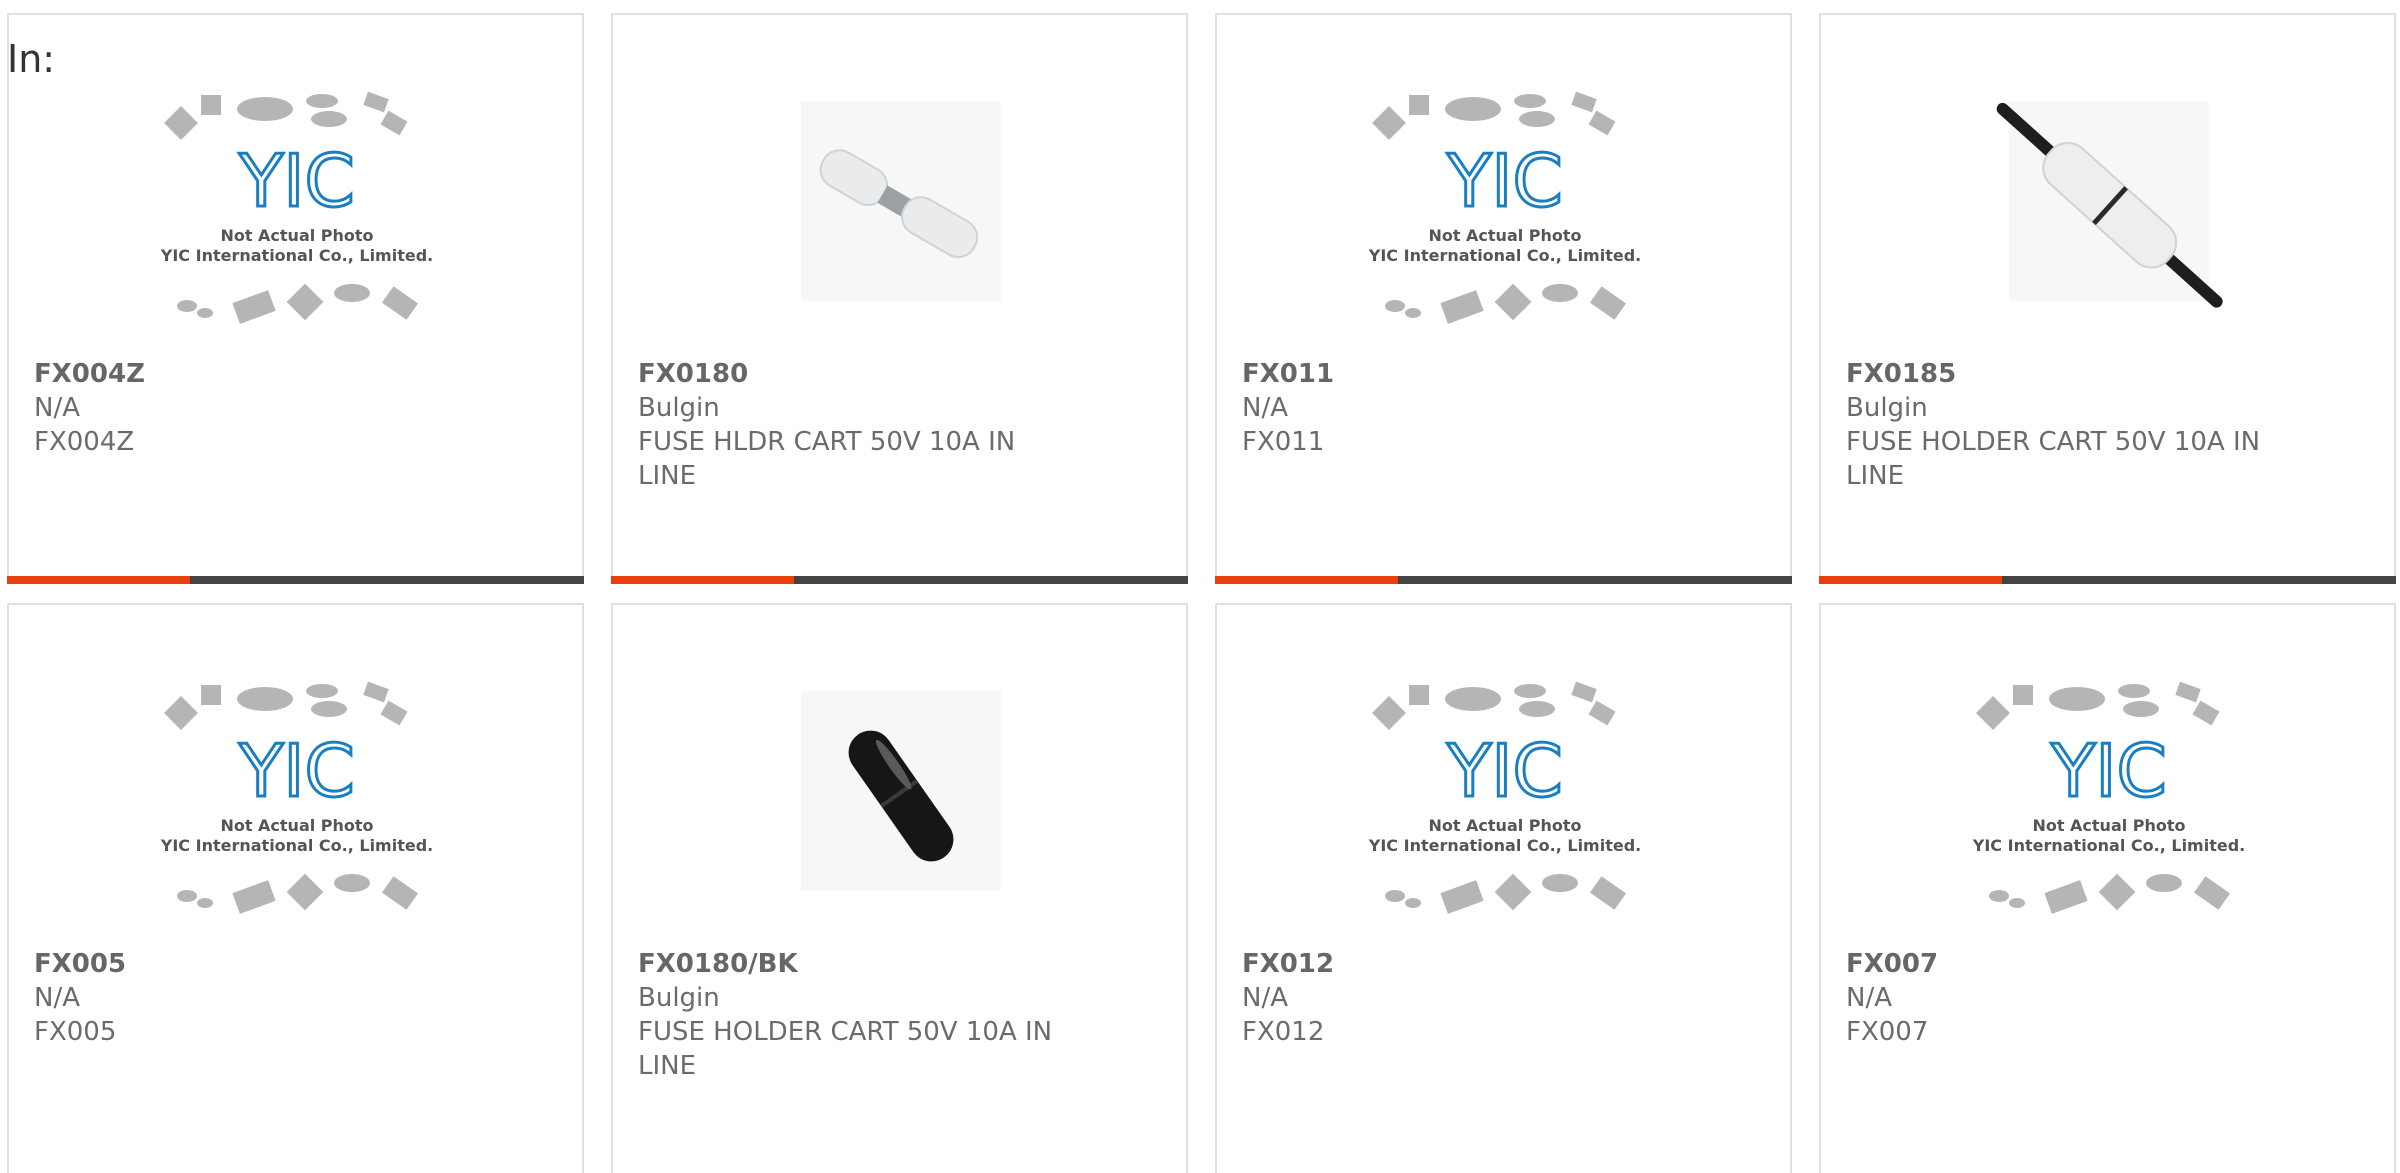 This screenshot has width=2400, height=1173. What do you see at coordinates (2061, 998) in the screenshot?
I see `product-info: FX007 N/A FX007` at bounding box center [2061, 998].